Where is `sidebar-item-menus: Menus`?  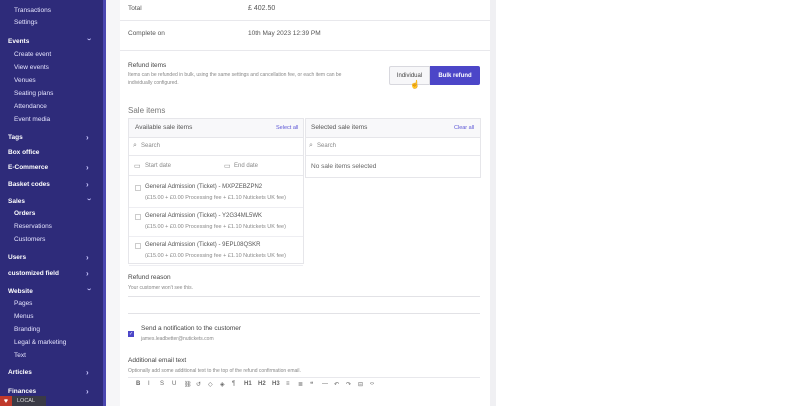
sidebar-item-menus: Menus is located at coordinates (51, 316).